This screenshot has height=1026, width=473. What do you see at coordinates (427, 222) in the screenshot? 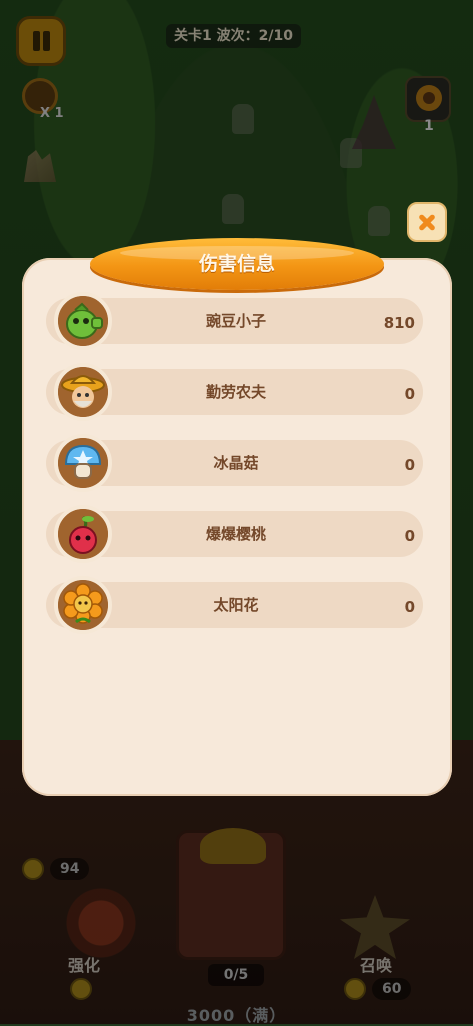
I see `close-icon` at bounding box center [427, 222].